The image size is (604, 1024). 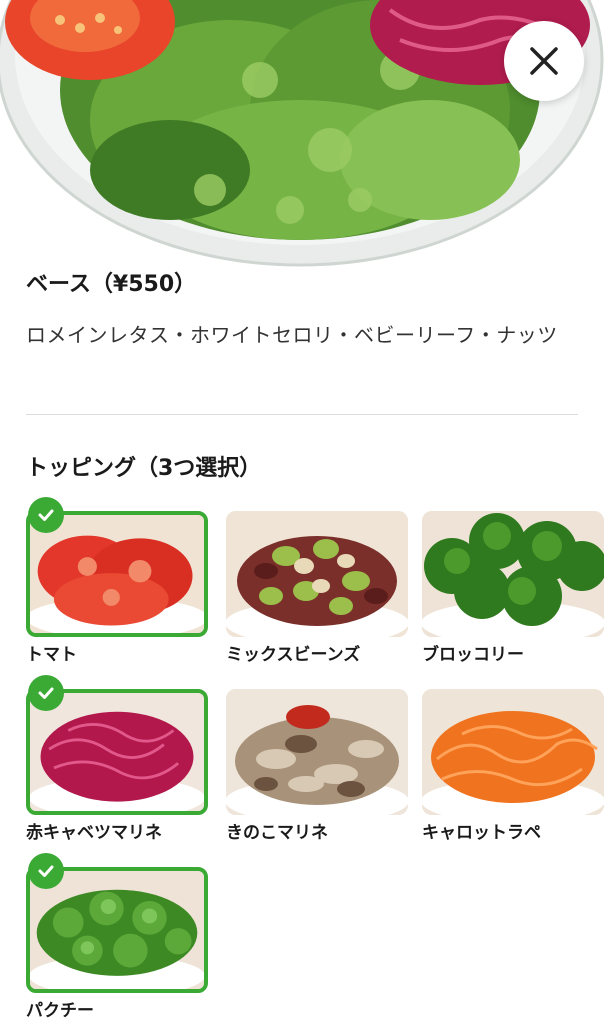 I want to click on topping-card-mushroom: きのこマリネ, so click(x=317, y=767).